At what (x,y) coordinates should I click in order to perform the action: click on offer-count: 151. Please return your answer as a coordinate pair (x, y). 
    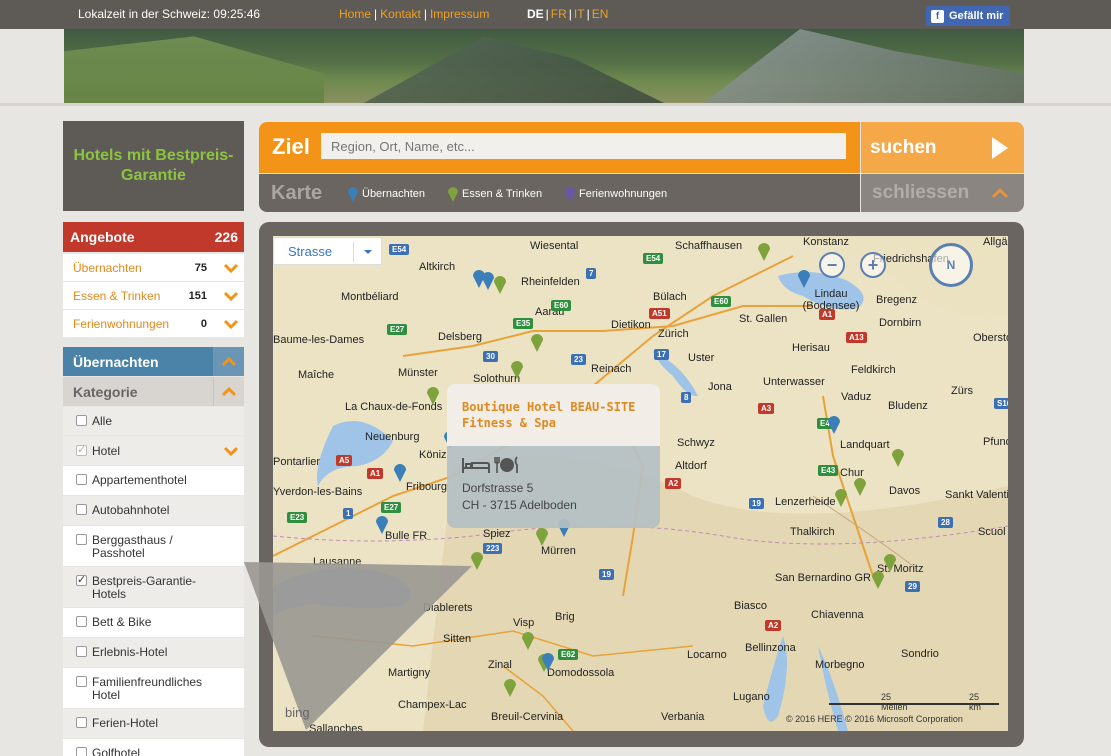
    Looking at the image, I should click on (197, 295).